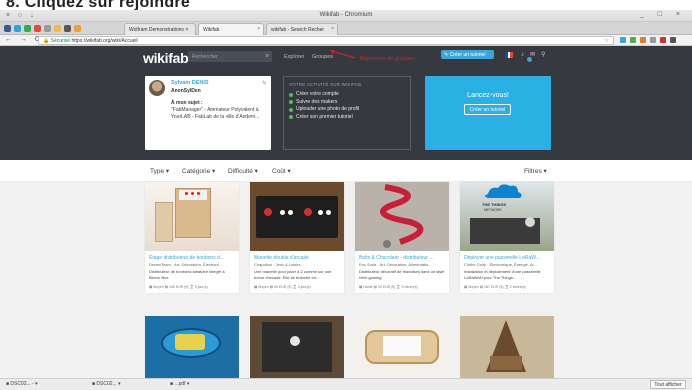 The image size is (692, 390). Describe the element at coordinates (264, 83) in the screenshot. I see `edit-icon: ✎` at that location.